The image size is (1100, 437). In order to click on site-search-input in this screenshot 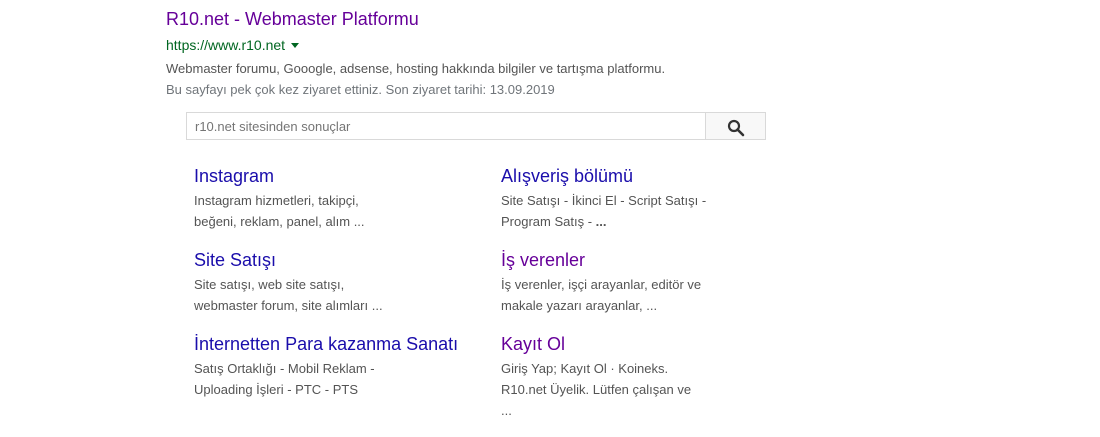, I will do `click(446, 126)`.